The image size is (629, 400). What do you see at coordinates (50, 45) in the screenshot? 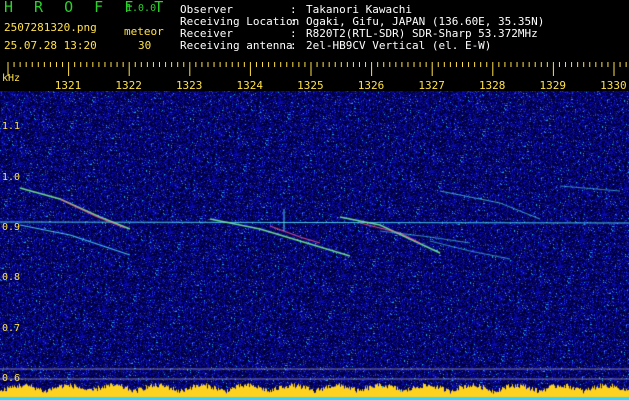
I see `datetime: 25.07.28 13:20` at bounding box center [50, 45].